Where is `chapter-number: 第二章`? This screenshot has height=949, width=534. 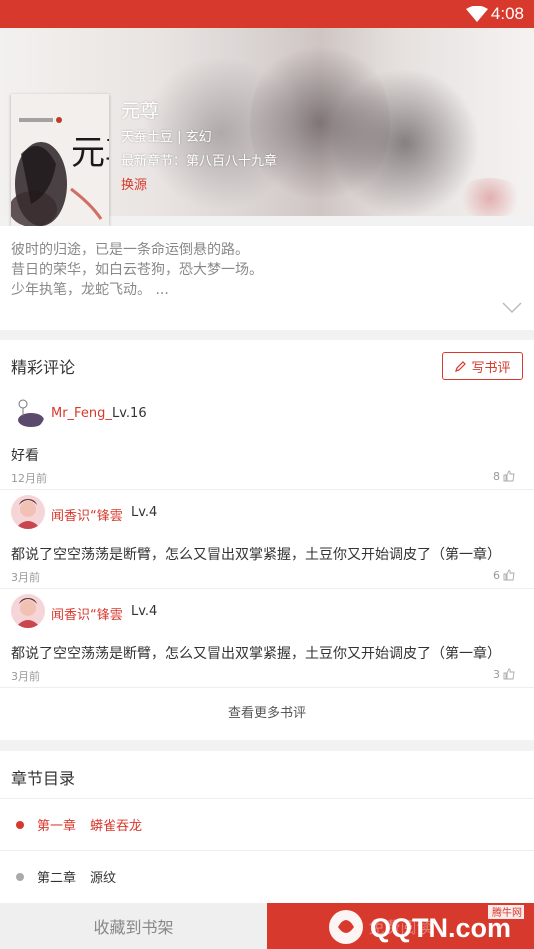
chapter-number: 第二章 is located at coordinates (57, 878).